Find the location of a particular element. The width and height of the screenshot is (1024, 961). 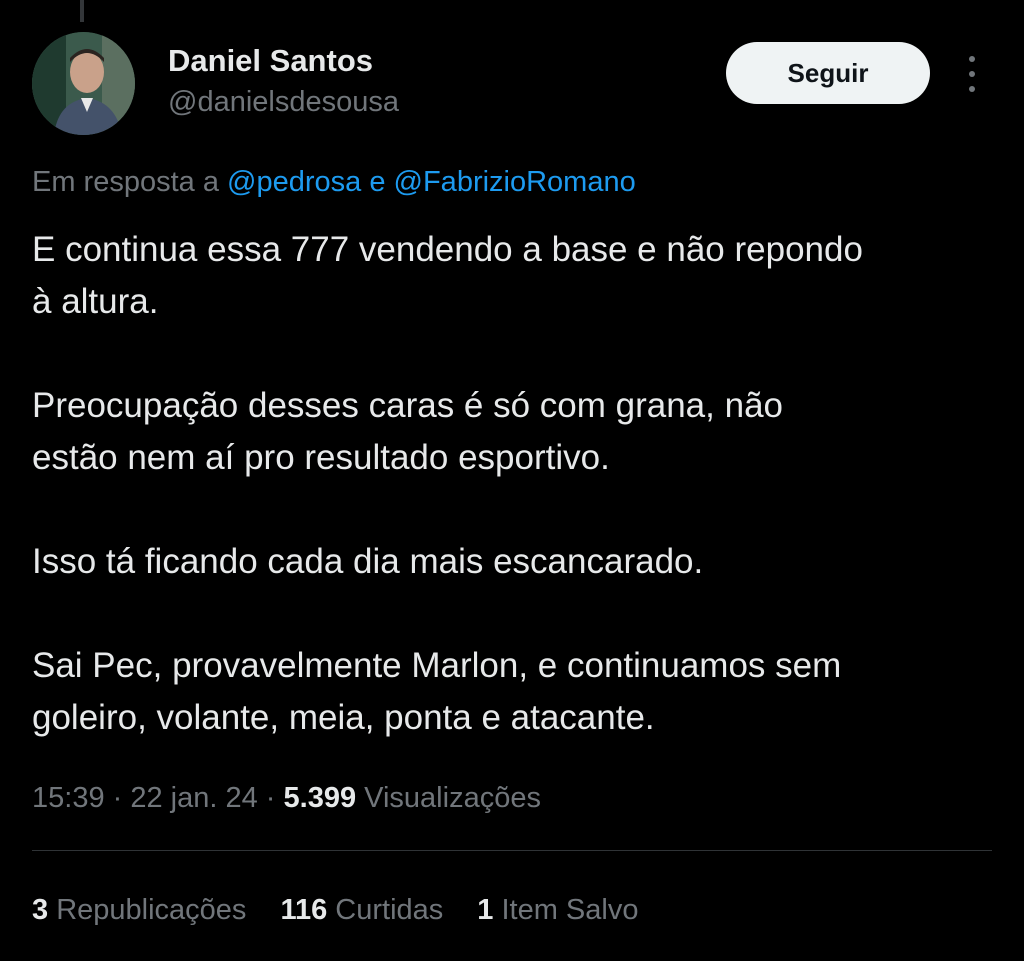

divider is located at coordinates (512, 850).